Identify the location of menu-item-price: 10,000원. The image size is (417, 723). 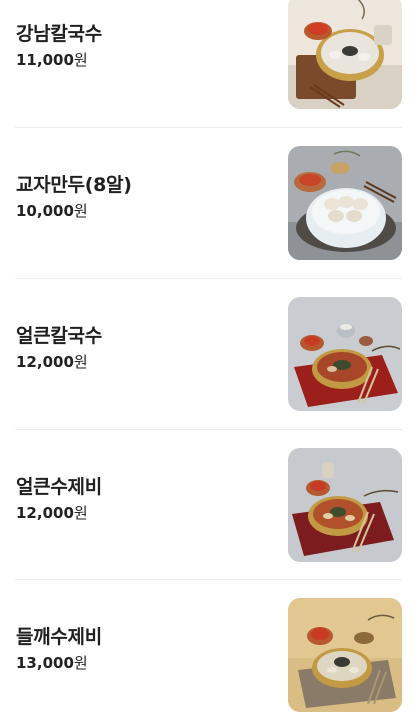
(146, 211).